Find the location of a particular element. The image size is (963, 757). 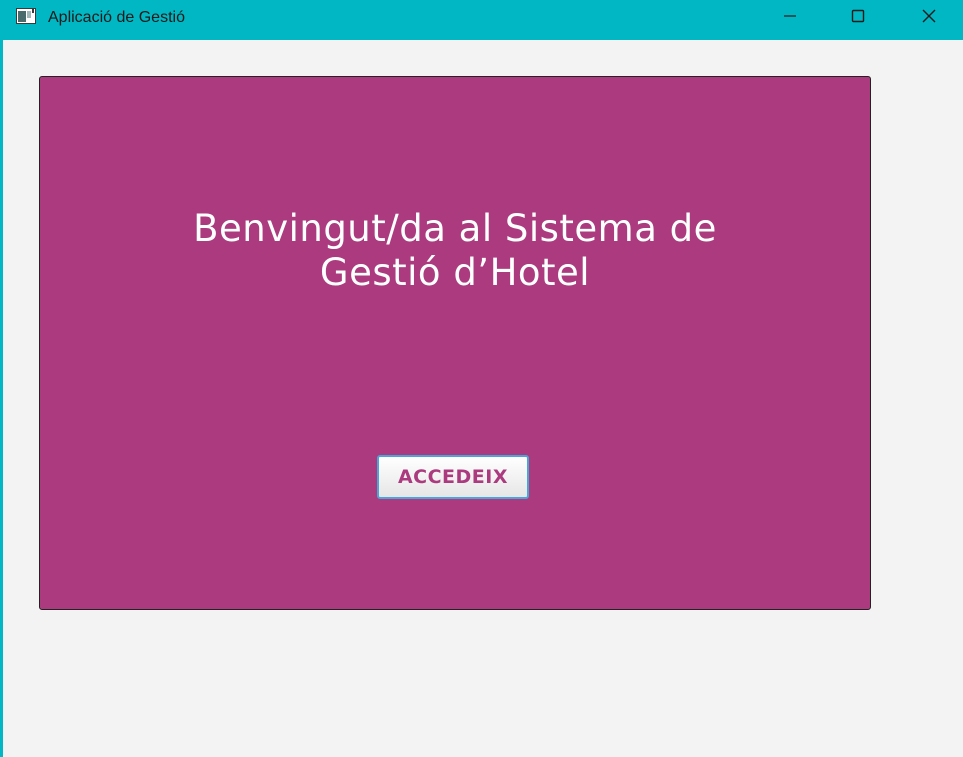

welcome-heading-line1: Benvingut/da al Sistema de is located at coordinates (455, 228).